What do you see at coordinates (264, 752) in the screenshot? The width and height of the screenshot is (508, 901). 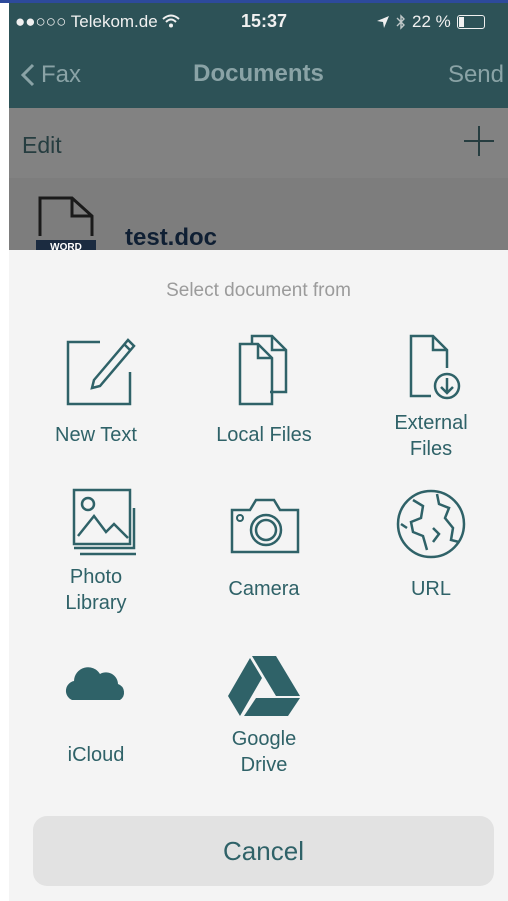 I see `option-label: Google Drive` at bounding box center [264, 752].